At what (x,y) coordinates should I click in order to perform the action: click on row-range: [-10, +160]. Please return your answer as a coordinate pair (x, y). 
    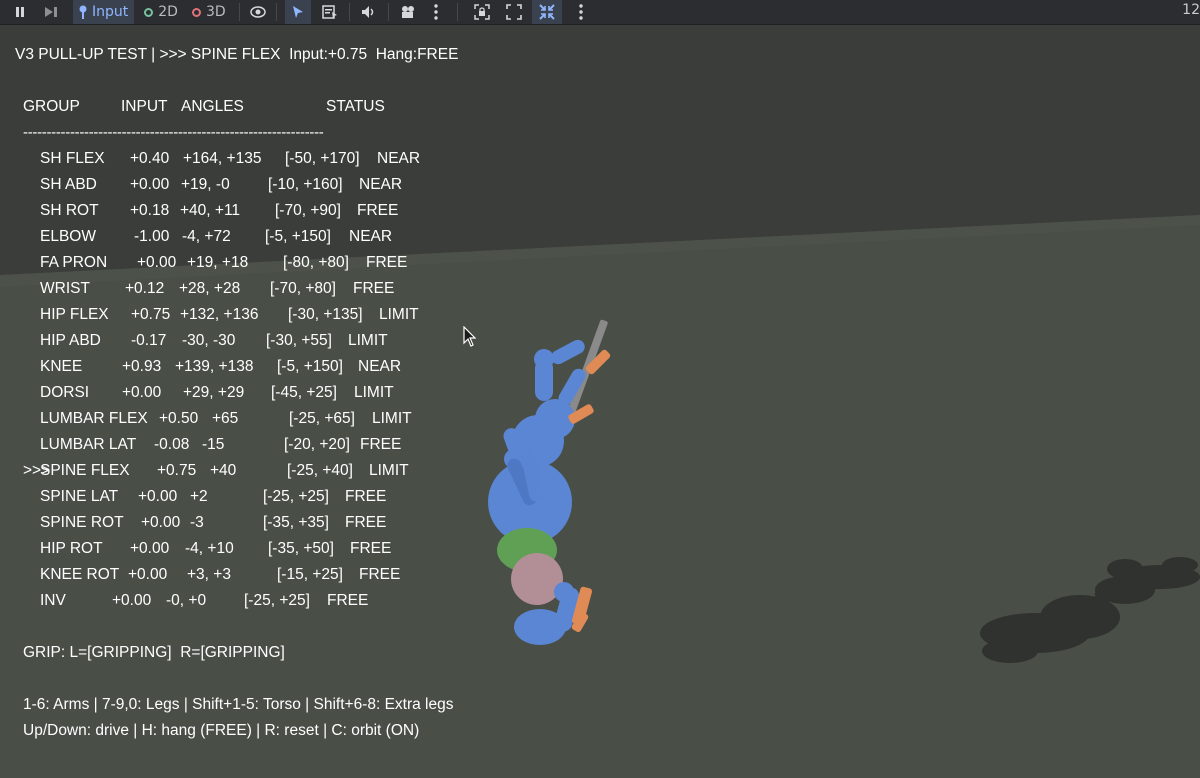
    Looking at the image, I should click on (305, 184).